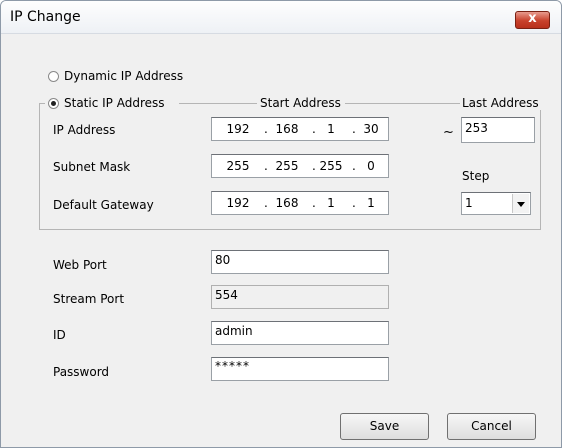  Describe the element at coordinates (491, 426) in the screenshot. I see `cancel-button: Cancel` at that location.